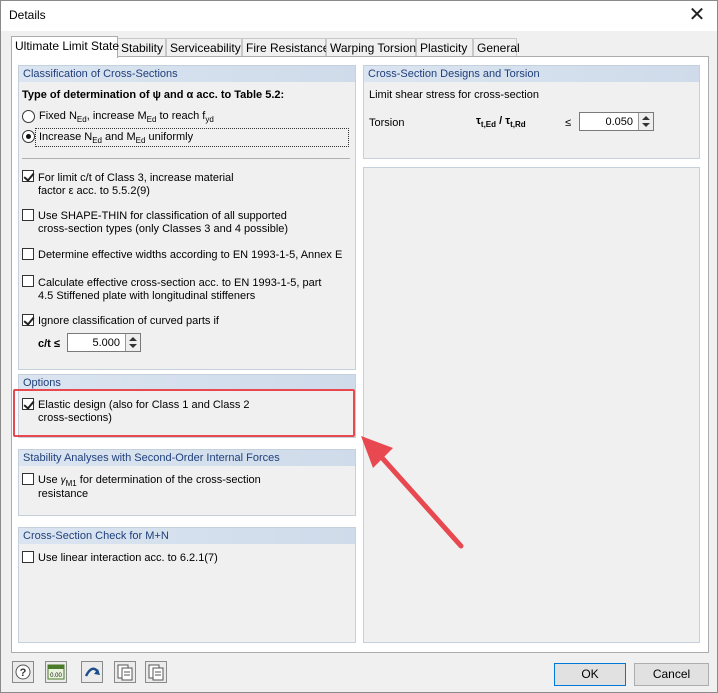 Image resolution: width=718 pixels, height=693 pixels. What do you see at coordinates (187, 585) in the screenshot?
I see `mn-group: Cross-Section Check for M+N` at bounding box center [187, 585].